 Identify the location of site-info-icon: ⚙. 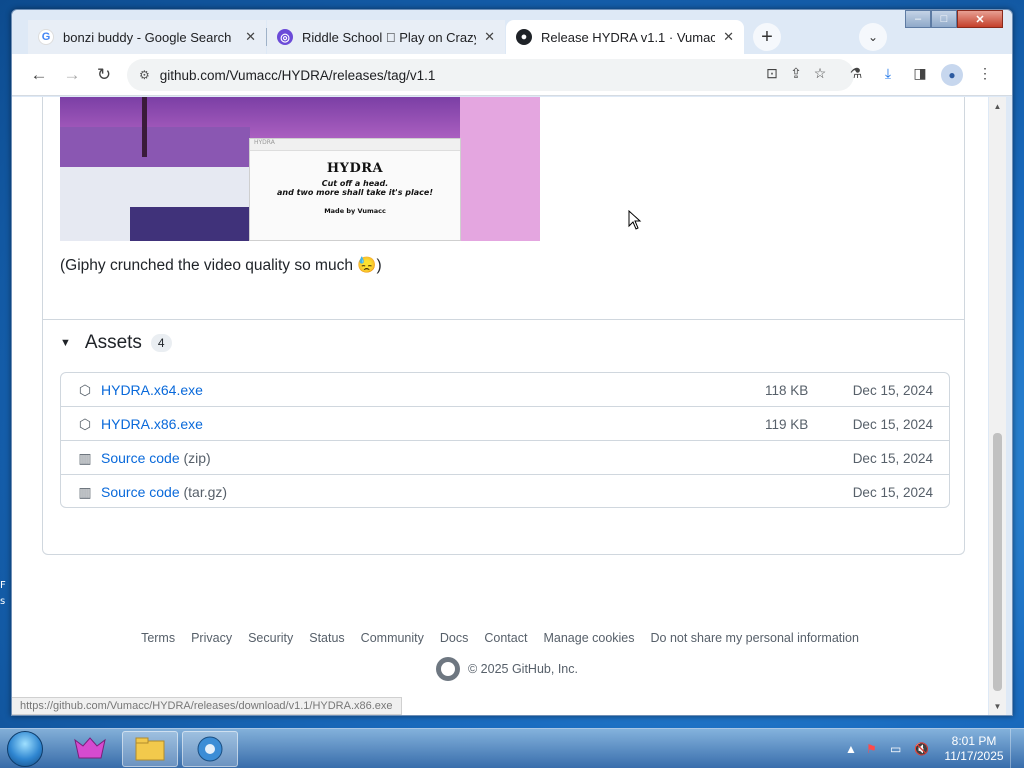
(144, 75).